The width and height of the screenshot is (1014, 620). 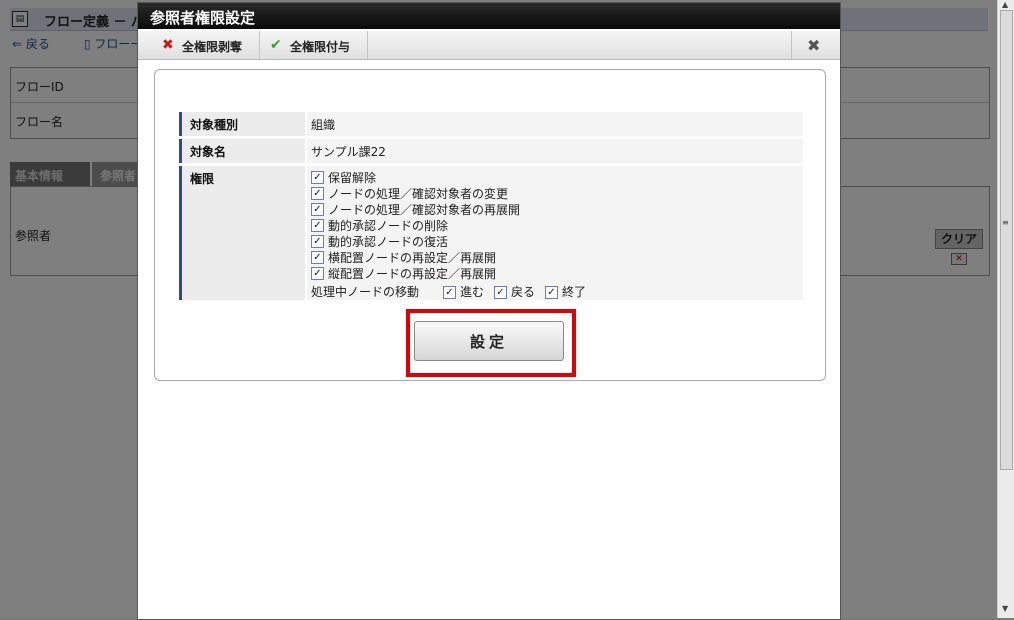 What do you see at coordinates (323, 125) in the screenshot?
I see `target-type-value-text: 組織` at bounding box center [323, 125].